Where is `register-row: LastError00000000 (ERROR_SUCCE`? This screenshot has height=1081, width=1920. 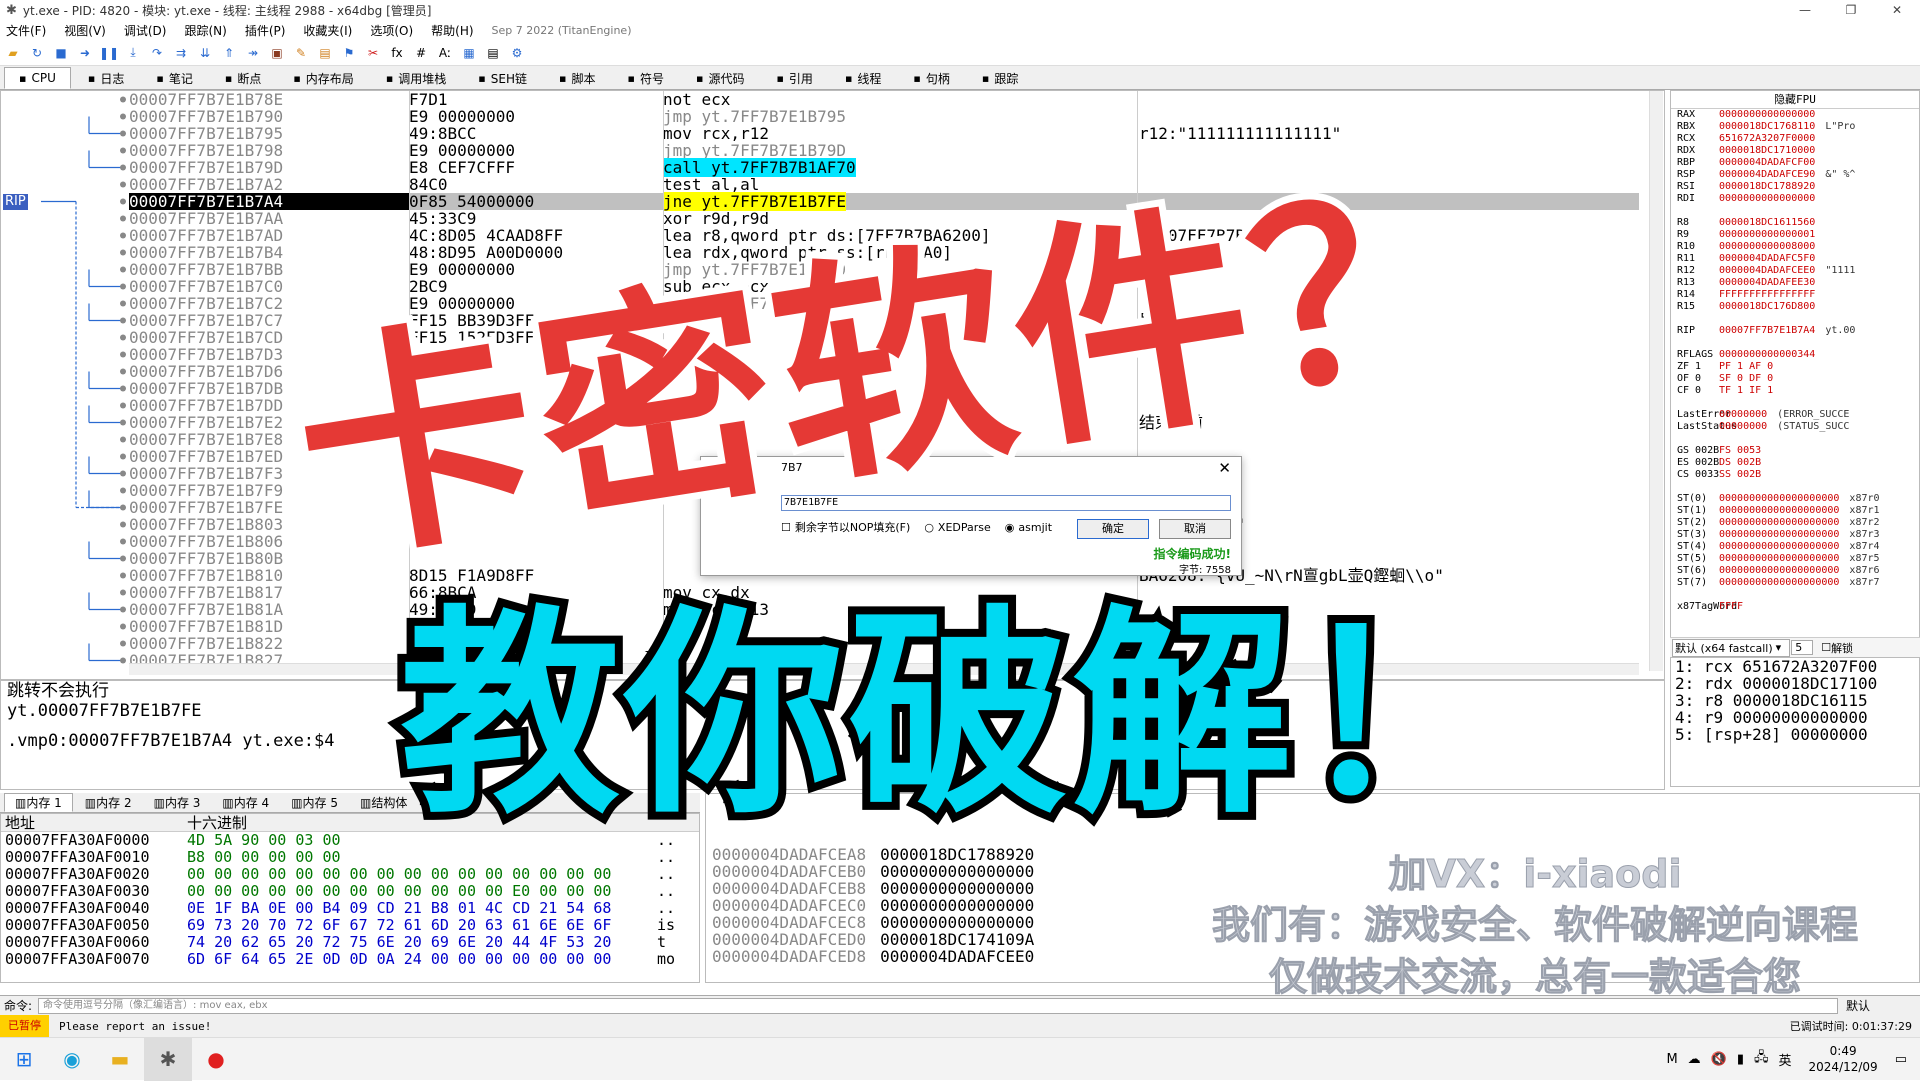
register-row: LastError00000000 (ERROR_SUCCE is located at coordinates (1795, 415).